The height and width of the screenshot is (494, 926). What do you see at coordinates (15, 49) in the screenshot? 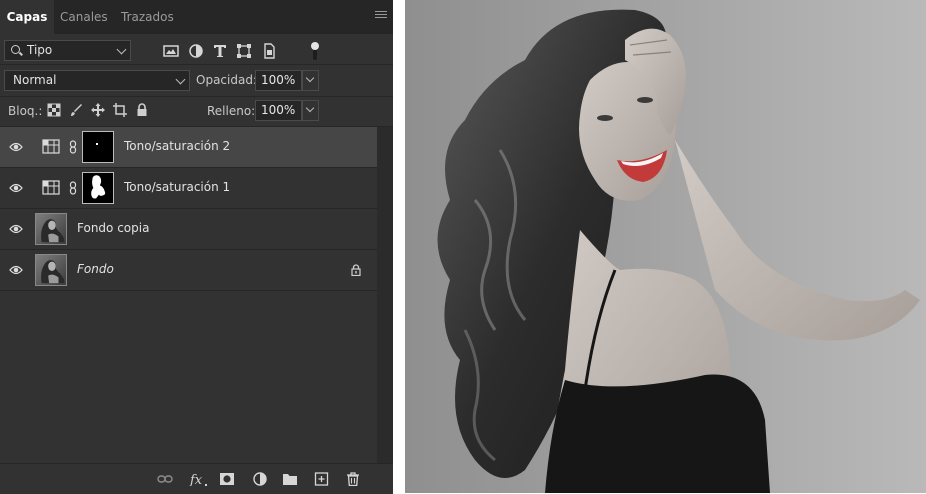
I see `search-icon` at bounding box center [15, 49].